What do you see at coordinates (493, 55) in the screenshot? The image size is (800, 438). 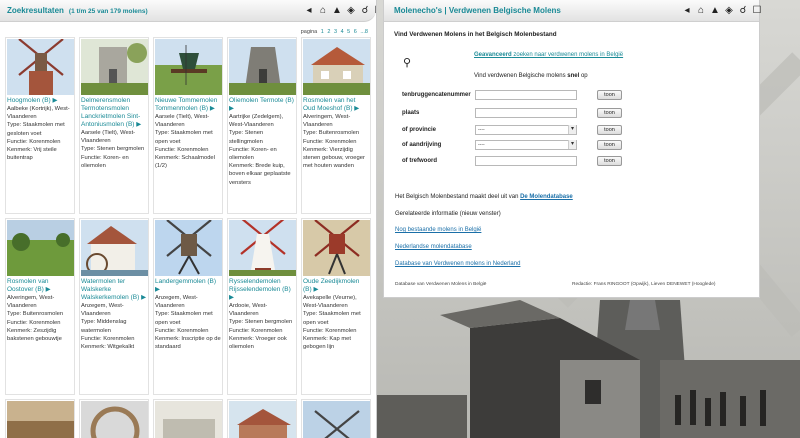 I see `advanced-search-link: Geavanceerd` at bounding box center [493, 55].